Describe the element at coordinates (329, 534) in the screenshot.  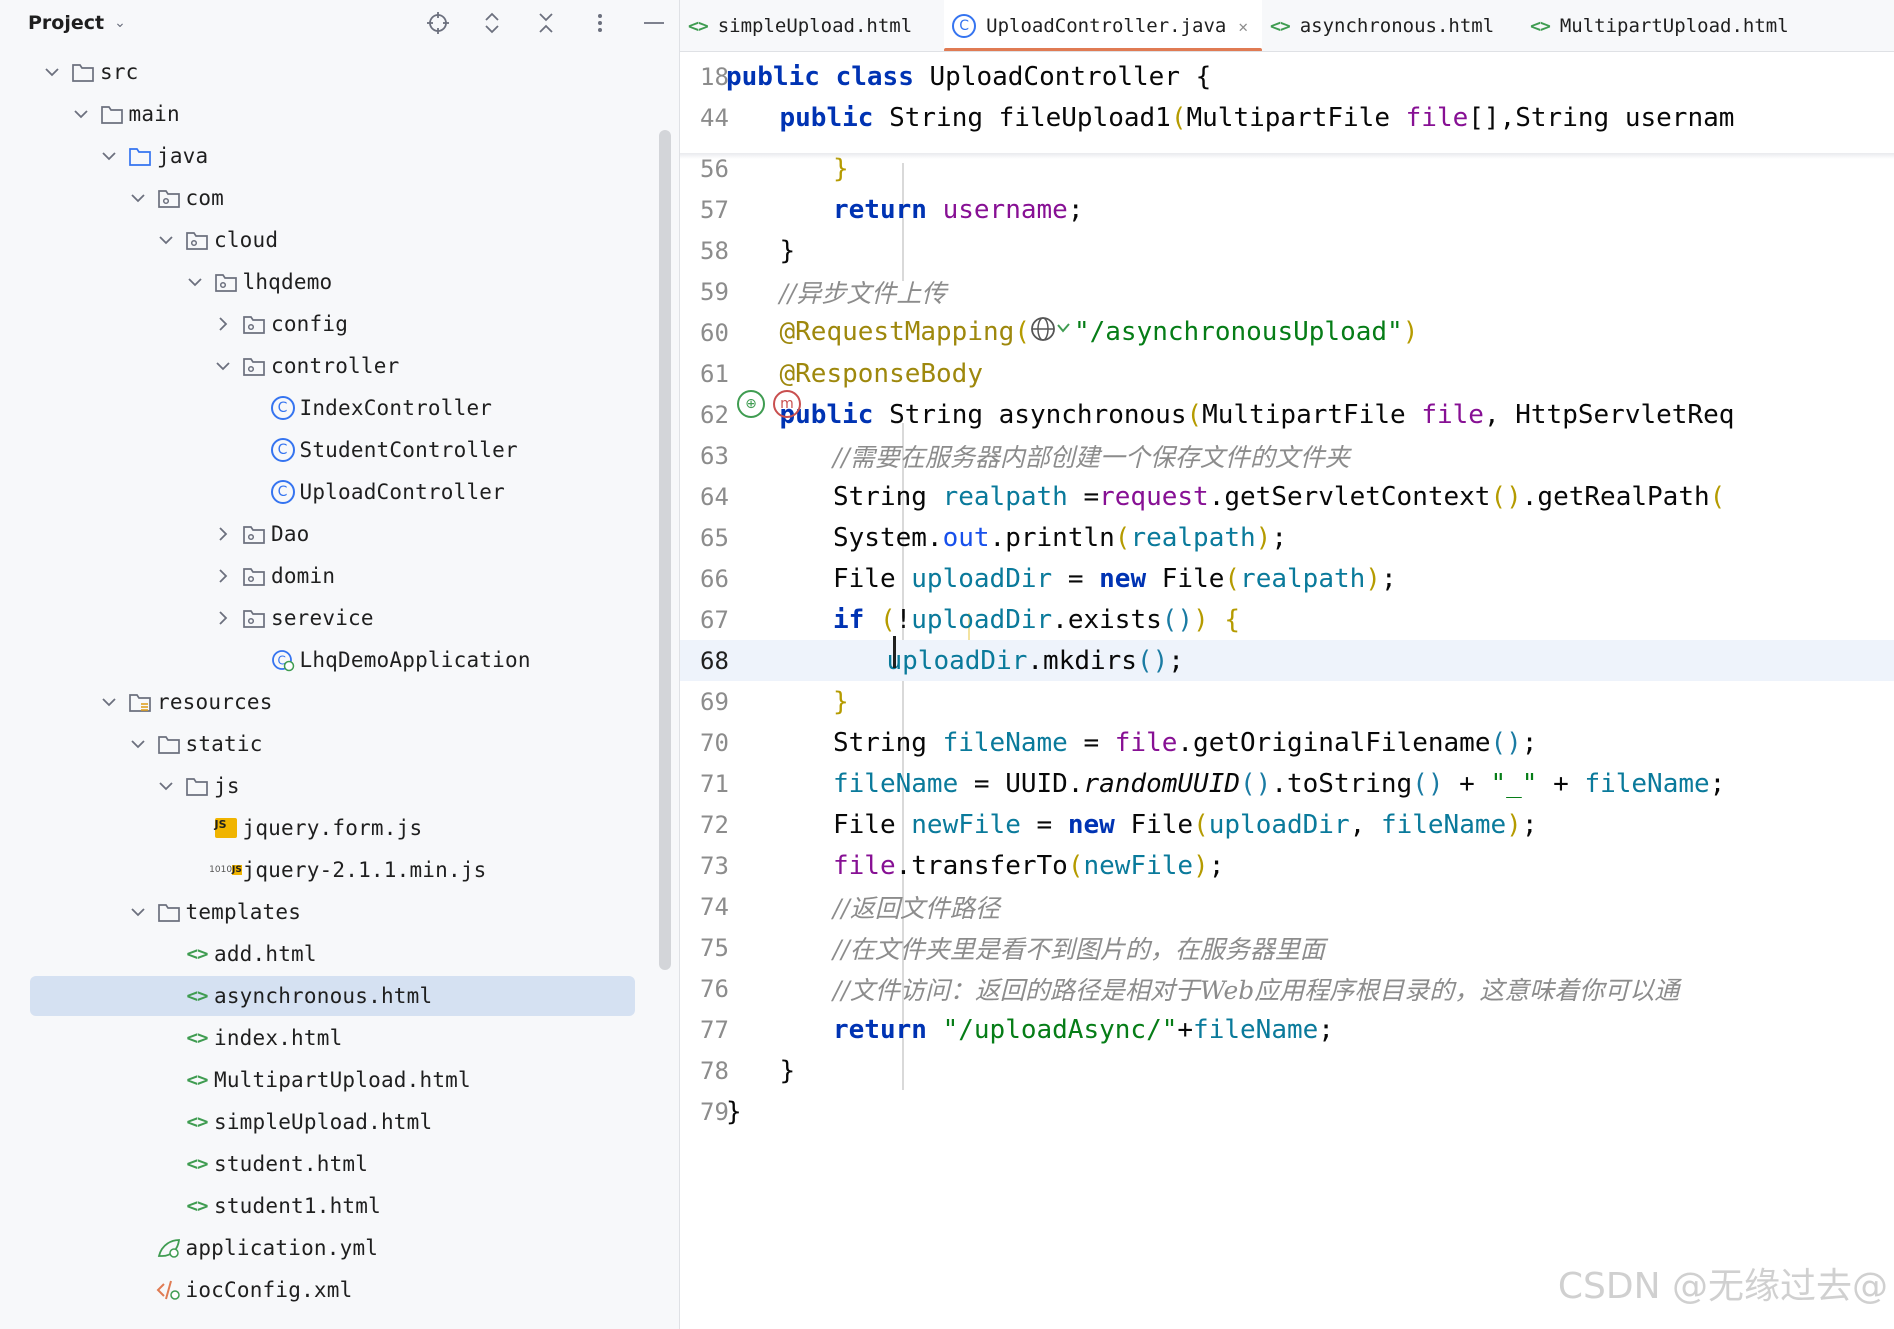
I see `tree-item: Dao` at that location.